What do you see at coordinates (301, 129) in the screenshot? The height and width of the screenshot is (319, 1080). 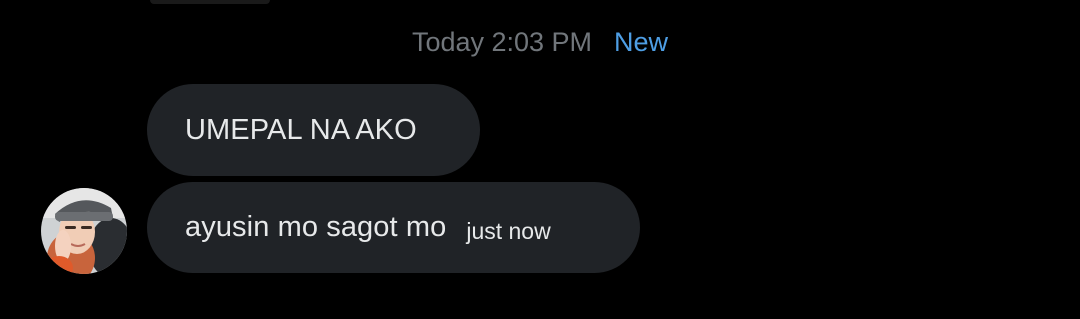 I see `message-text: UMEPAL NA AKO` at bounding box center [301, 129].